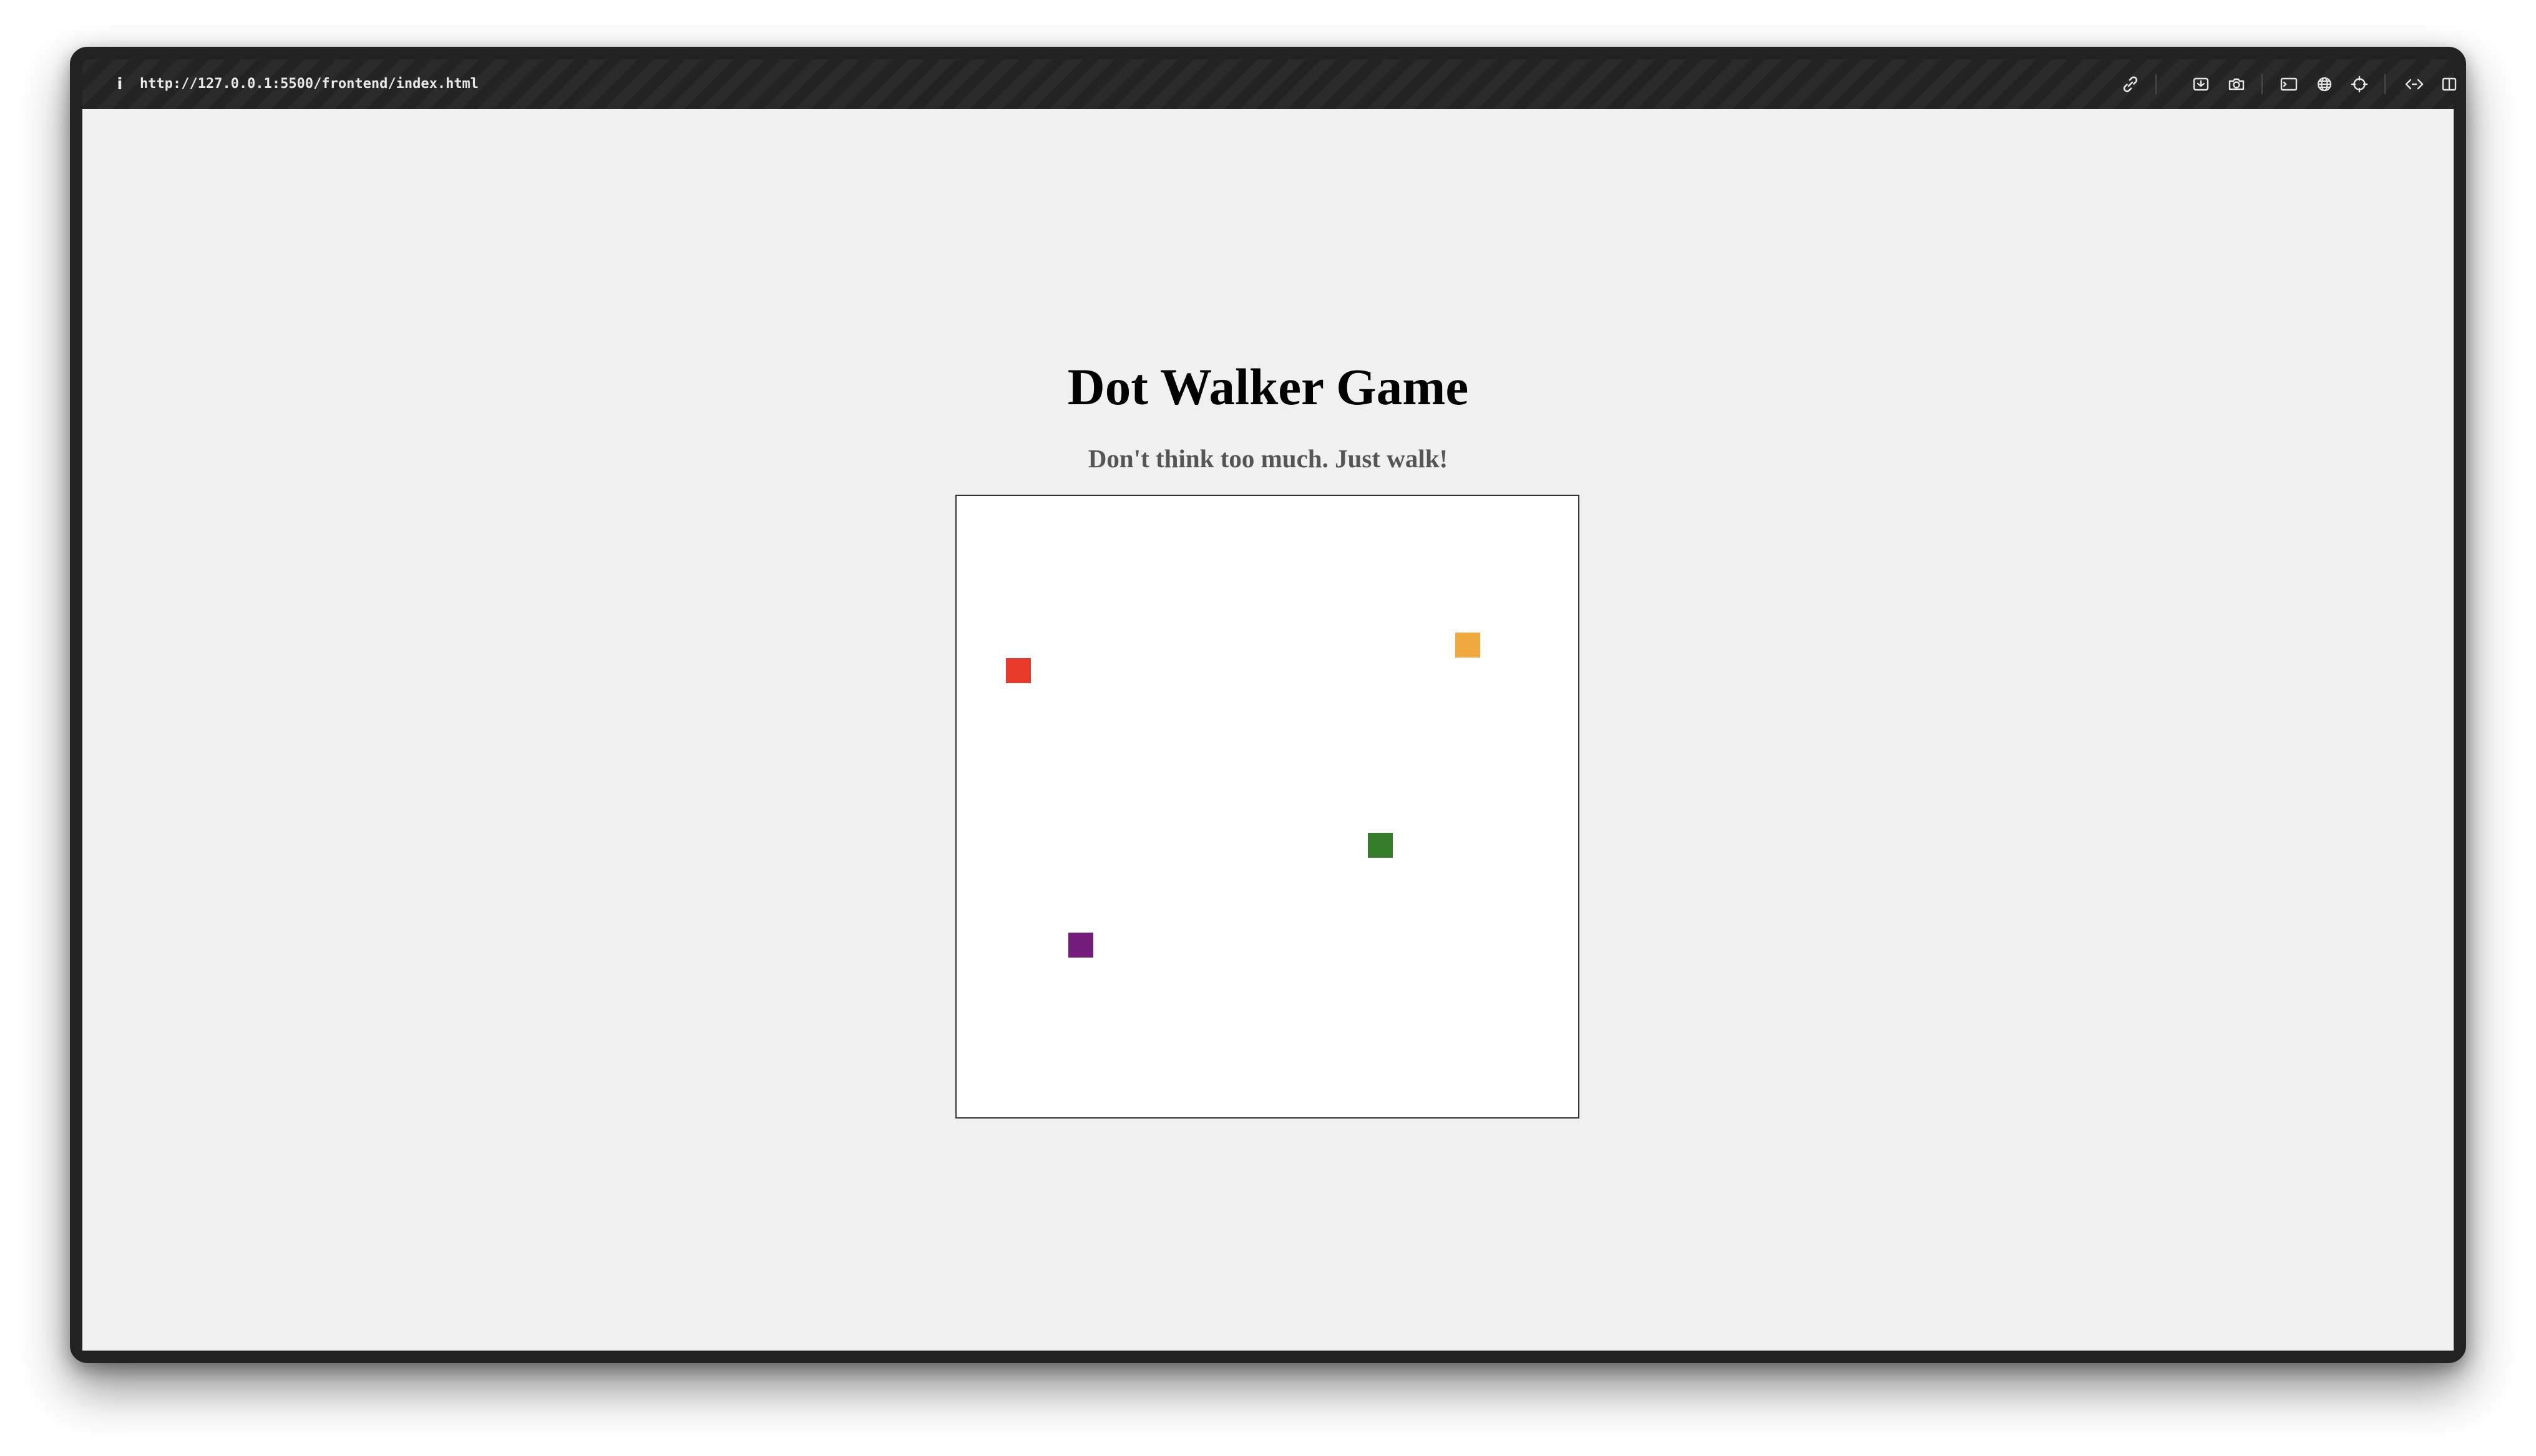 The height and width of the screenshot is (1456, 2536). Describe the element at coordinates (1467, 645) in the screenshot. I see `dot-orange` at that location.